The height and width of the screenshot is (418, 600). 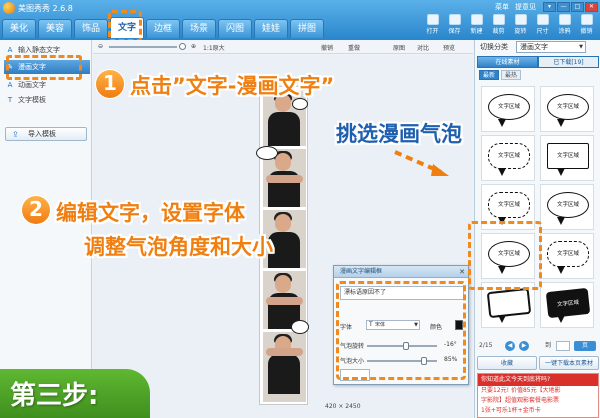 What do you see at coordinates (539, 346) in the screenshot?
I see `pager: 2/15 ◀ ▶ 到 页` at bounding box center [539, 346].